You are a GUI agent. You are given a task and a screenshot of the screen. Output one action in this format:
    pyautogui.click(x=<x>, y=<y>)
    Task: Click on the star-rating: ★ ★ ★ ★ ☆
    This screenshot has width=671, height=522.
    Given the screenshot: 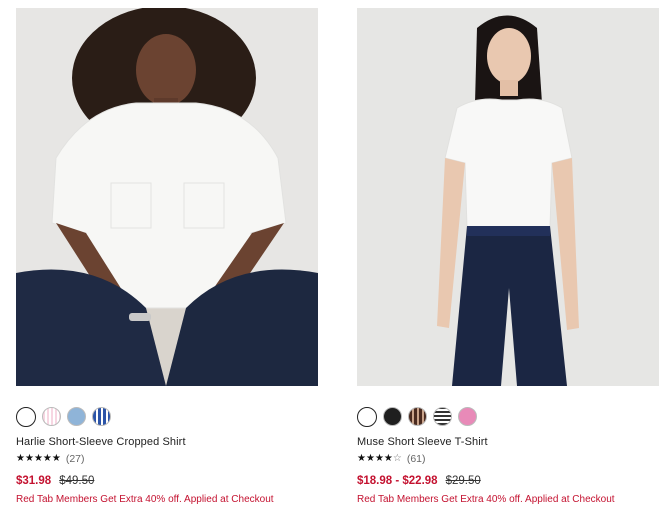 What is the action you would take?
    pyautogui.click(x=379, y=459)
    